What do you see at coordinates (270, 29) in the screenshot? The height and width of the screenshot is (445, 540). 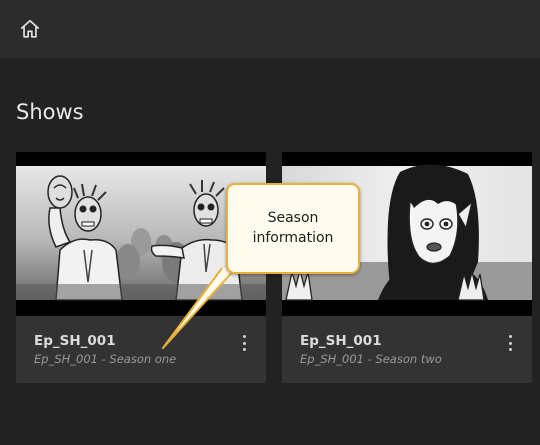 I see `top-bar` at bounding box center [270, 29].